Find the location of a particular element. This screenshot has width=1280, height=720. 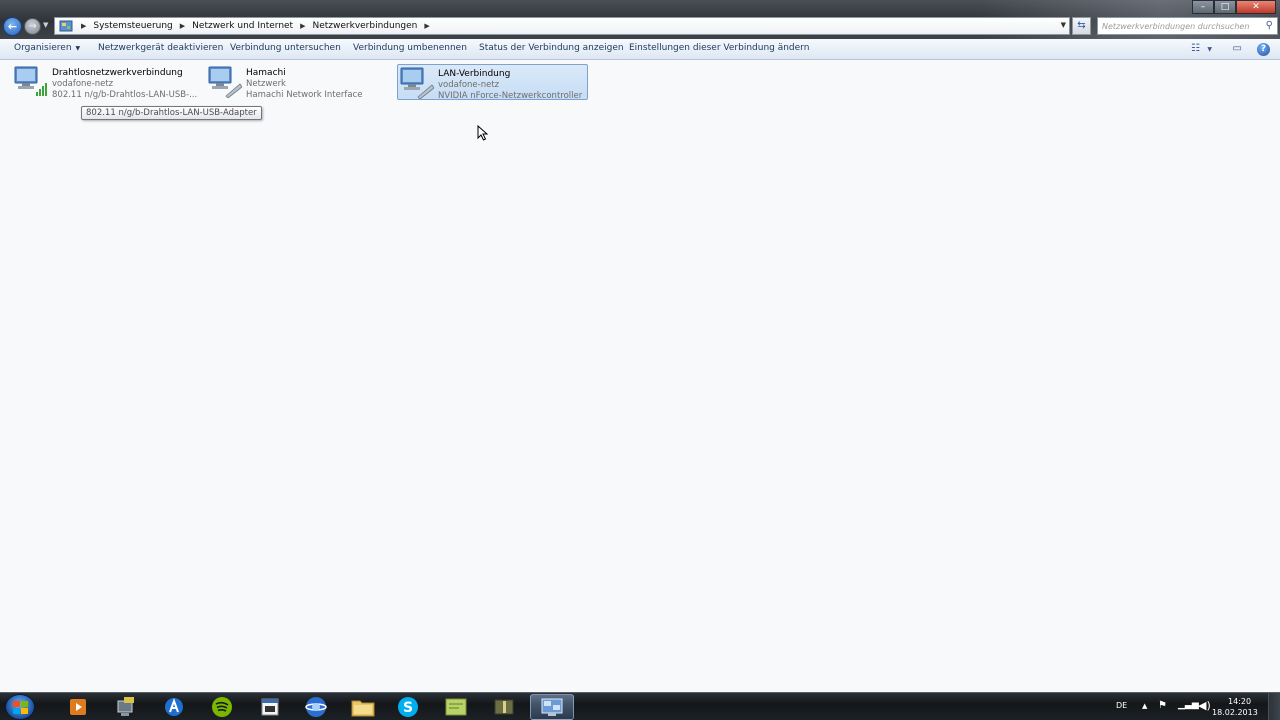

taskbar-notes is located at coordinates (456, 707).